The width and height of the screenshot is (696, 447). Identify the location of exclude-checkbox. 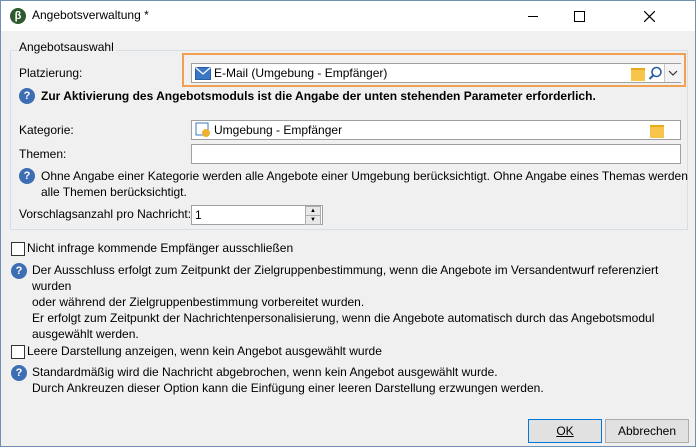
(18, 249).